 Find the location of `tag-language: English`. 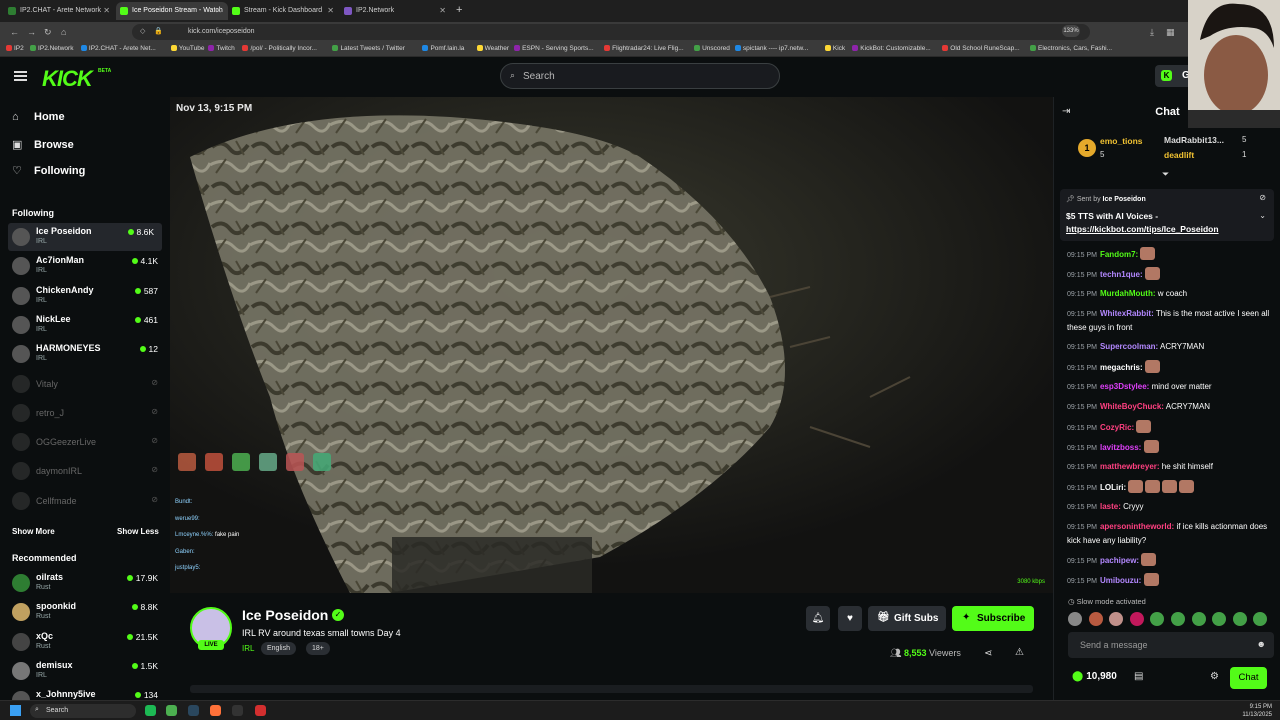

tag-language: English is located at coordinates (278, 648).